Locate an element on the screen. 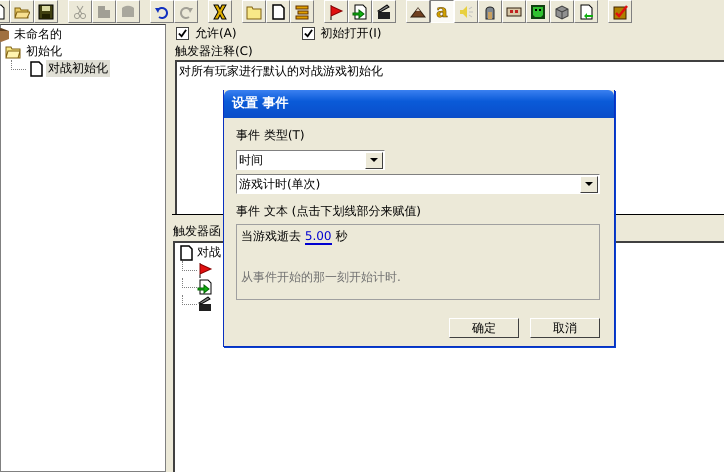 The image size is (724, 472). checkbox-icon is located at coordinates (620, 12).